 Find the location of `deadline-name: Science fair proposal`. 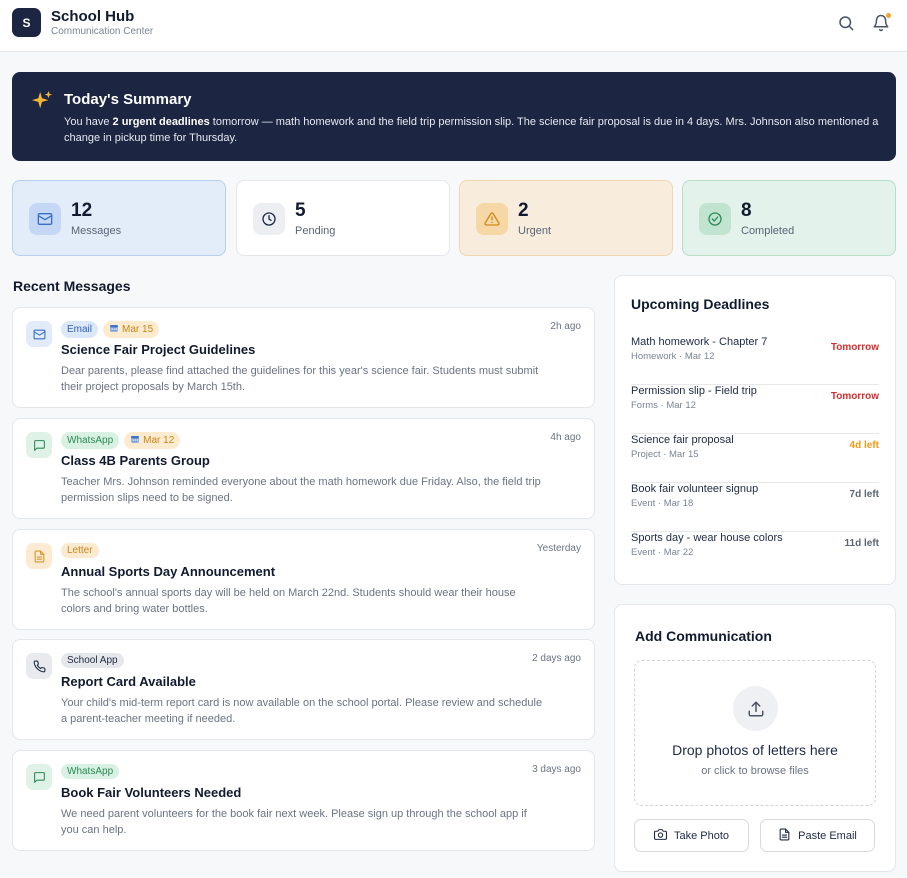

deadline-name: Science fair proposal is located at coordinates (682, 440).